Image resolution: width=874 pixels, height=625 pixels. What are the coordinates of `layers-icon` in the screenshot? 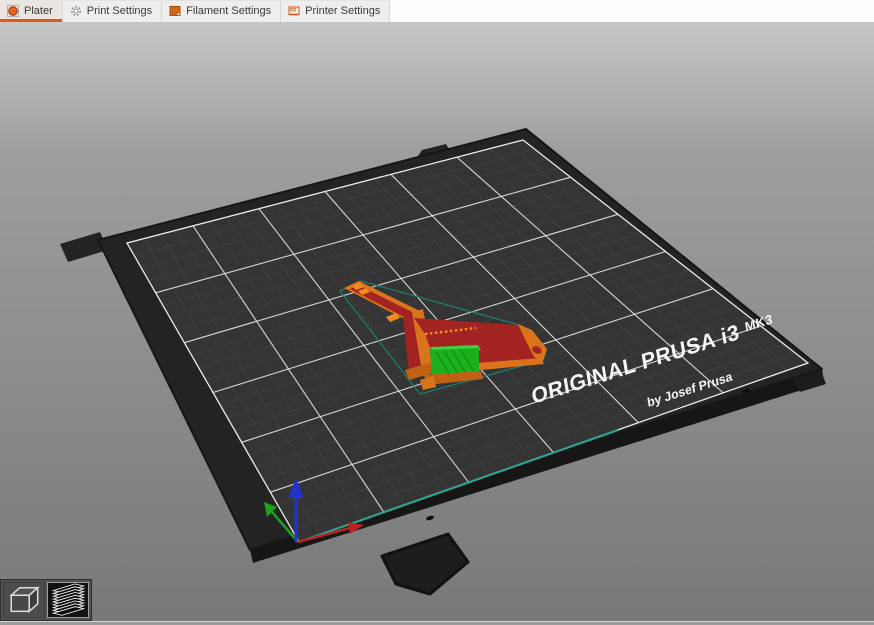 It's located at (68, 599).